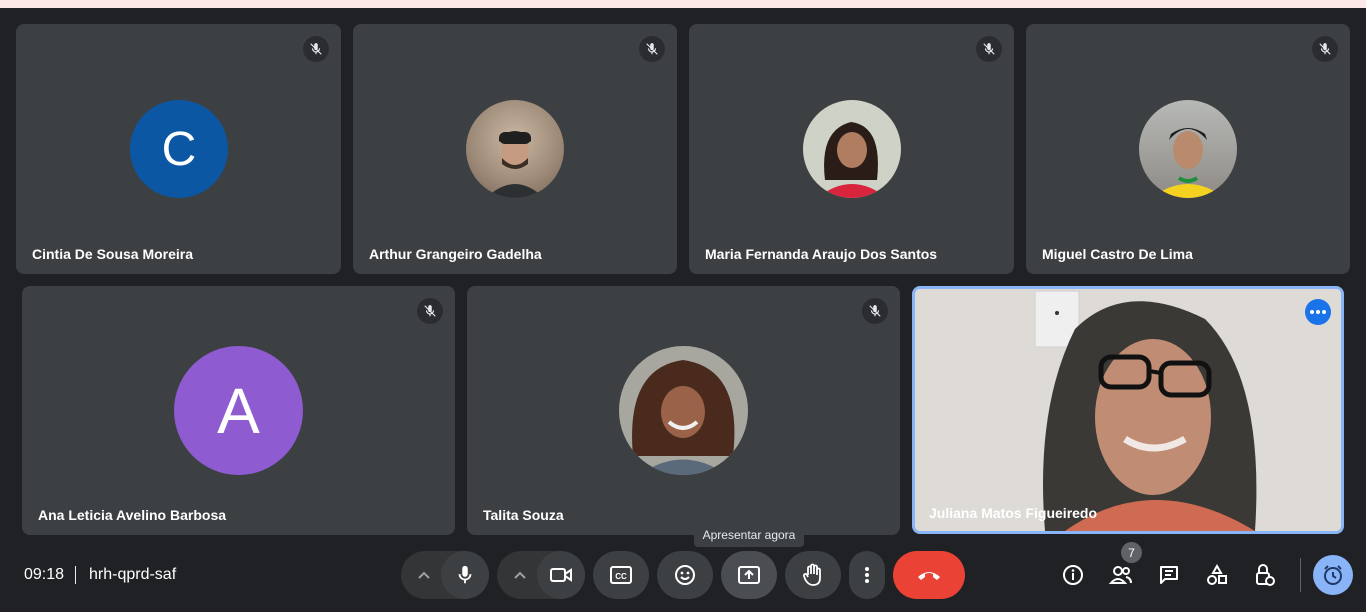 The image size is (1366, 612). I want to click on avatar: C, so click(179, 149).